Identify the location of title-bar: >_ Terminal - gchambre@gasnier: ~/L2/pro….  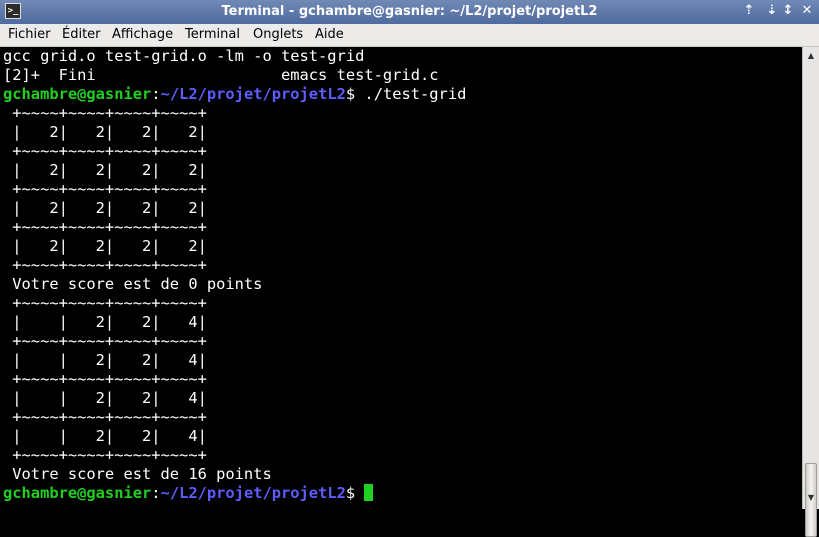
(409, 12).